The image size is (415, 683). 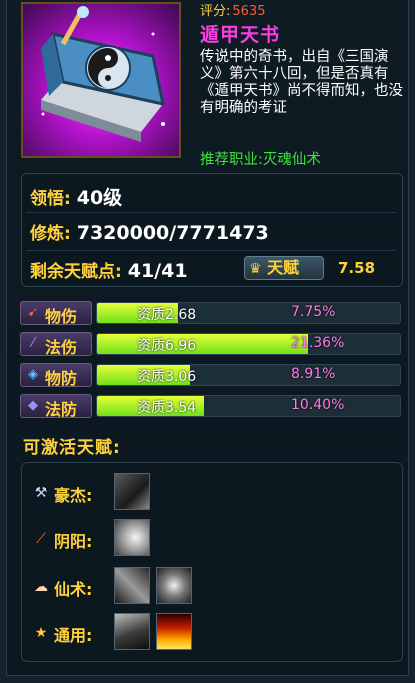 I want to click on attr-row-magic-defense: ◆ 法防 资质3.54 10.40%, so click(x=211, y=406).